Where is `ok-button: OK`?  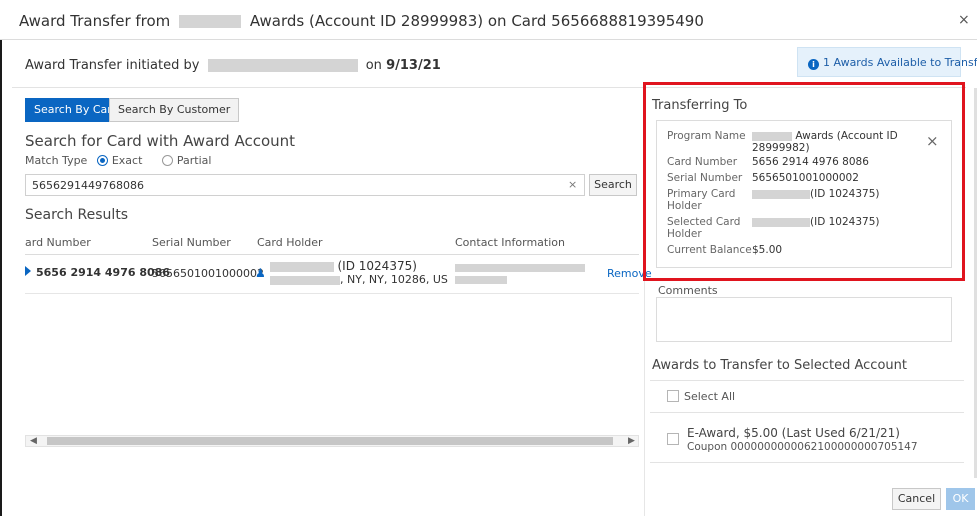
ok-button: OK is located at coordinates (960, 499).